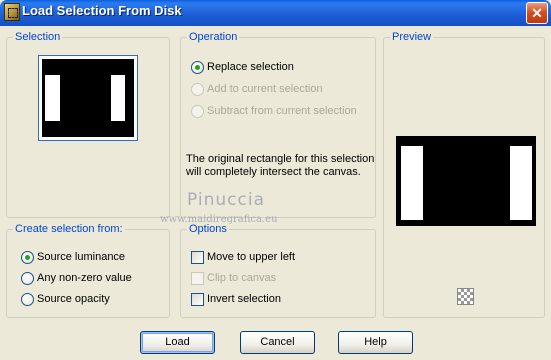  I want to click on thumbnail-white-left-bar, so click(52, 98).